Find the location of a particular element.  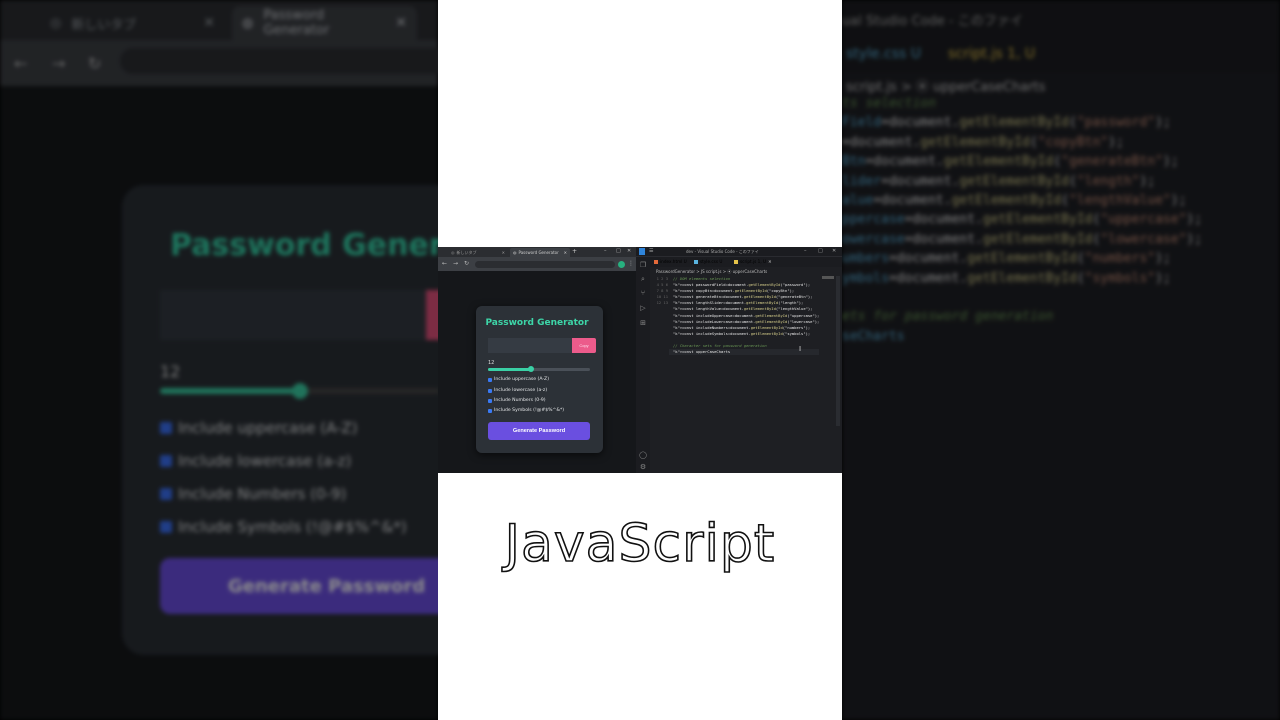

gear-icon: ⚙ is located at coordinates (643, 467).